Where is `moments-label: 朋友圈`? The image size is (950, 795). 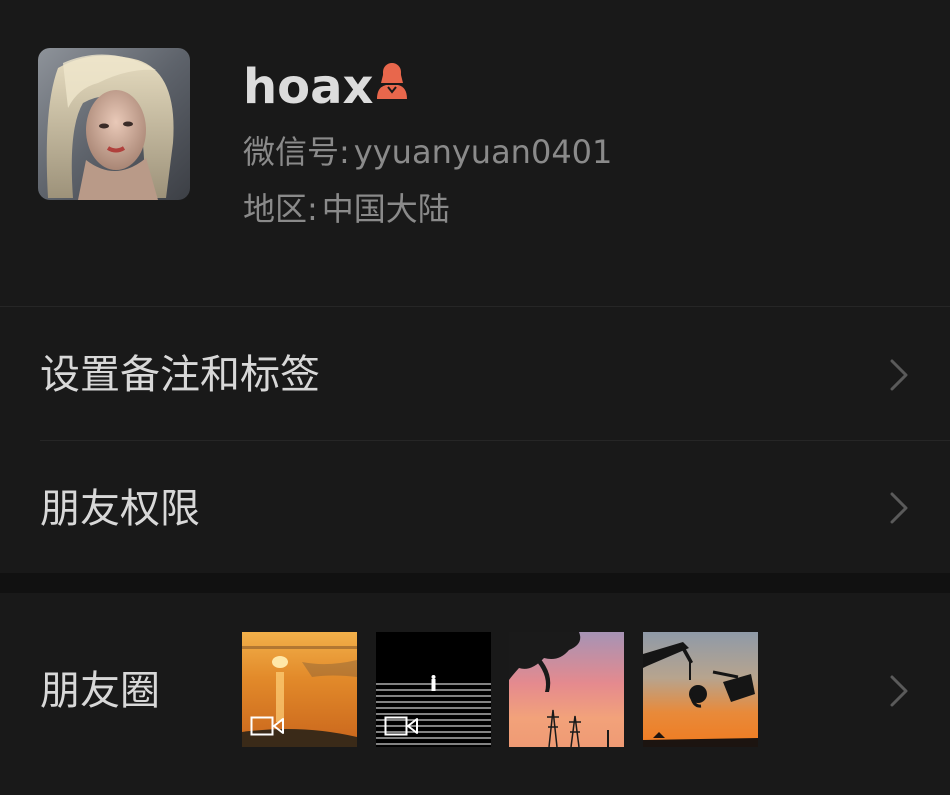
moments-label: 朋友圈 is located at coordinates (100, 691).